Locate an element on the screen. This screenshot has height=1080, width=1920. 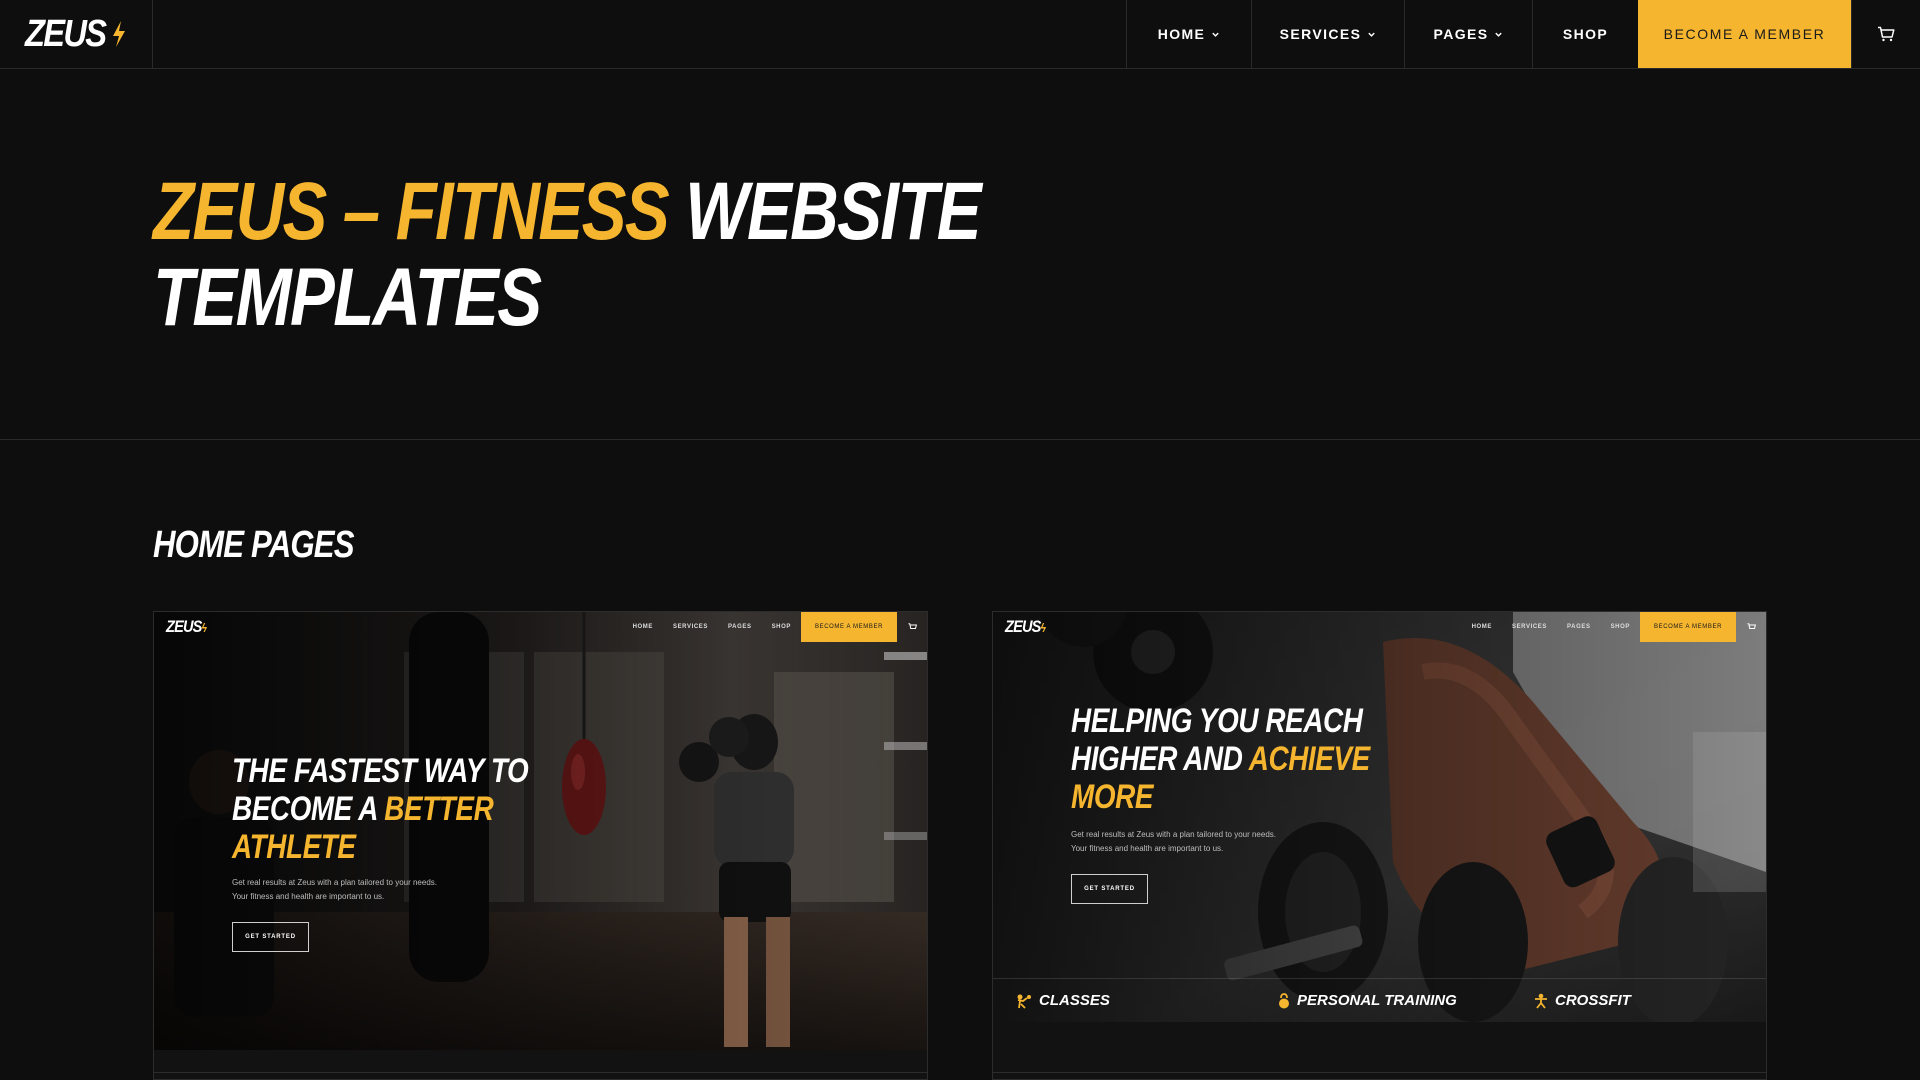
become-member-button: BECOME A MEMBER is located at coordinates (1744, 34).